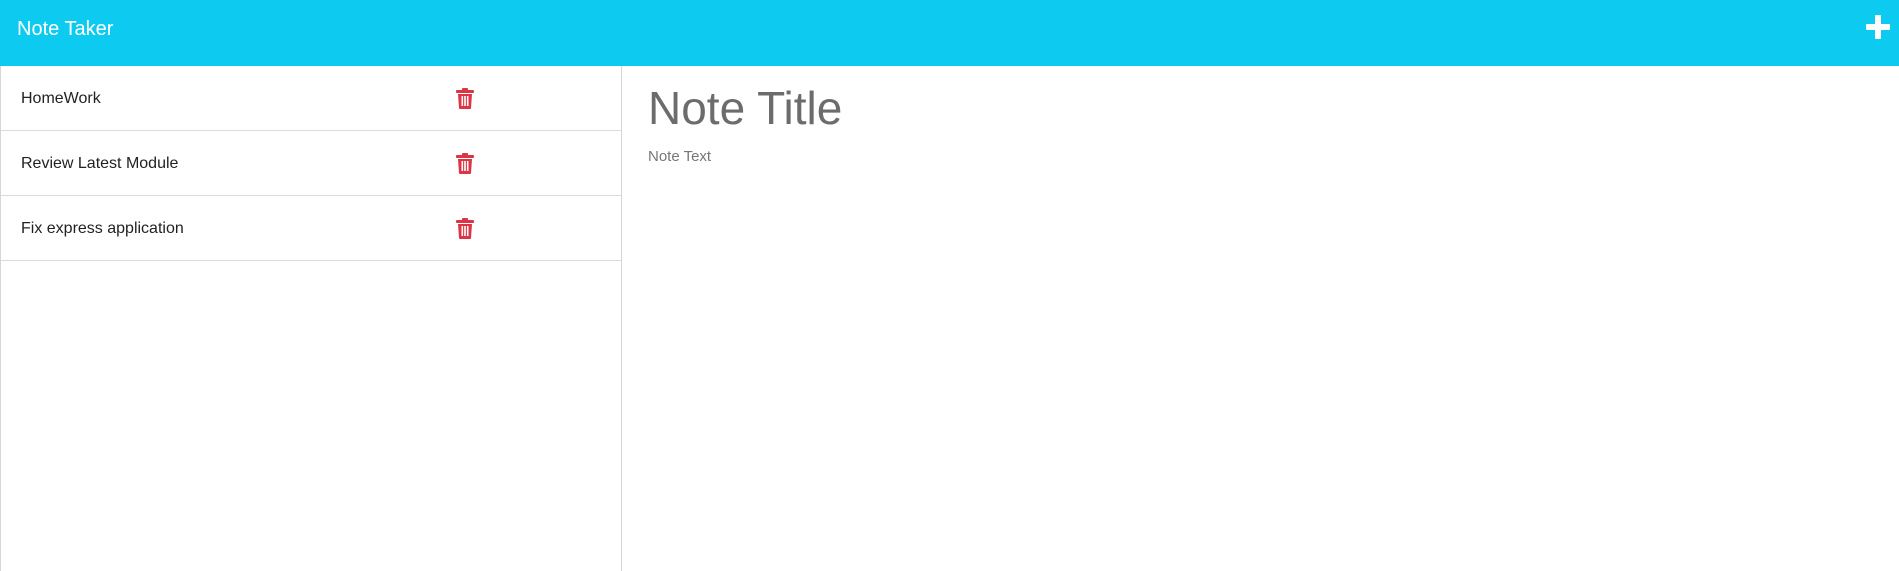 The width and height of the screenshot is (1899, 571). Describe the element at coordinates (65, 29) in the screenshot. I see `app-title: Note Taker` at that location.